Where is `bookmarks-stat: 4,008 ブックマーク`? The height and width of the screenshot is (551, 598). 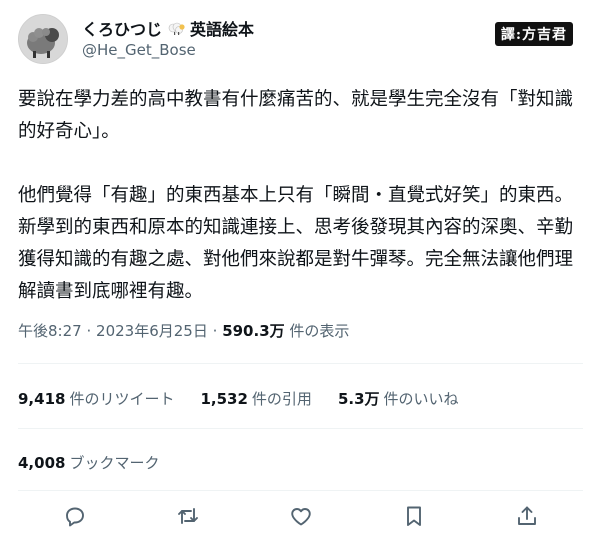
bookmarks-stat: 4,008 ブックマーク is located at coordinates (88, 462).